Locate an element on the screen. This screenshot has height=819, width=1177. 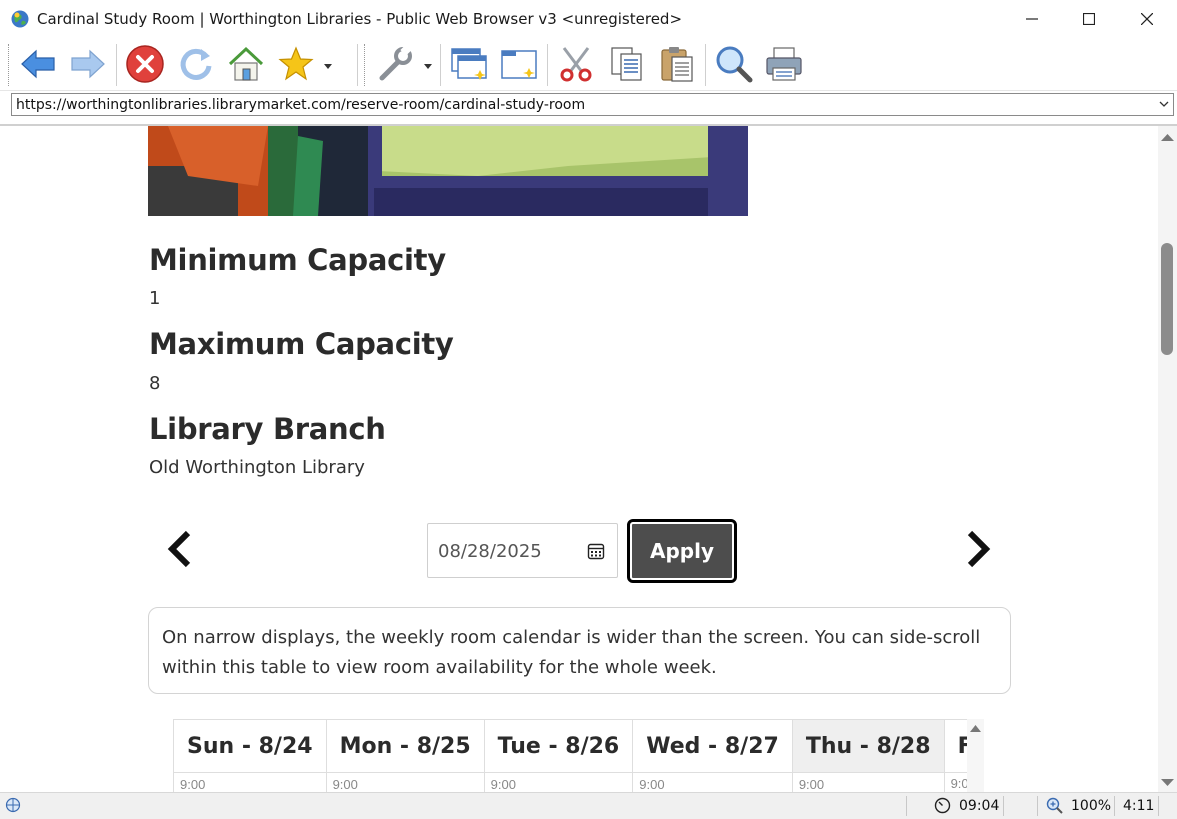
maximize-button is located at coordinates (1089, 19).